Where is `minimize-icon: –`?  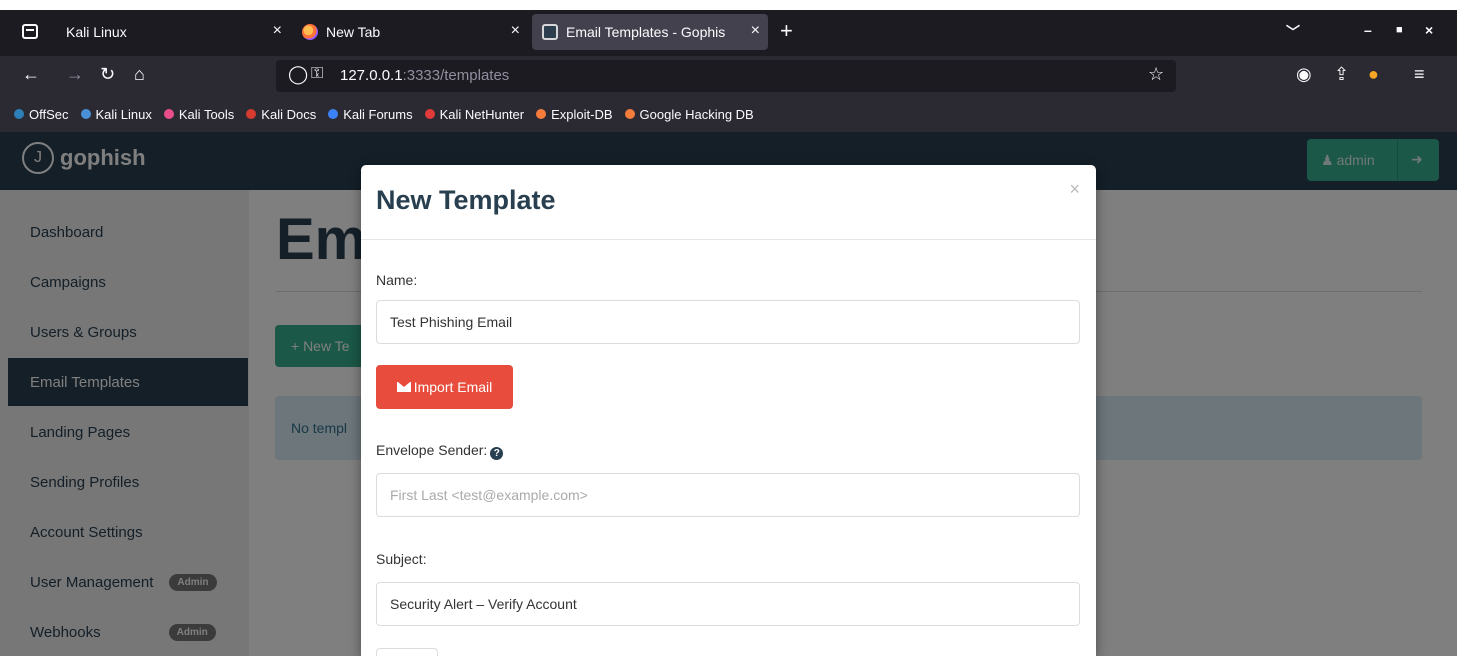 minimize-icon: – is located at coordinates (1368, 30).